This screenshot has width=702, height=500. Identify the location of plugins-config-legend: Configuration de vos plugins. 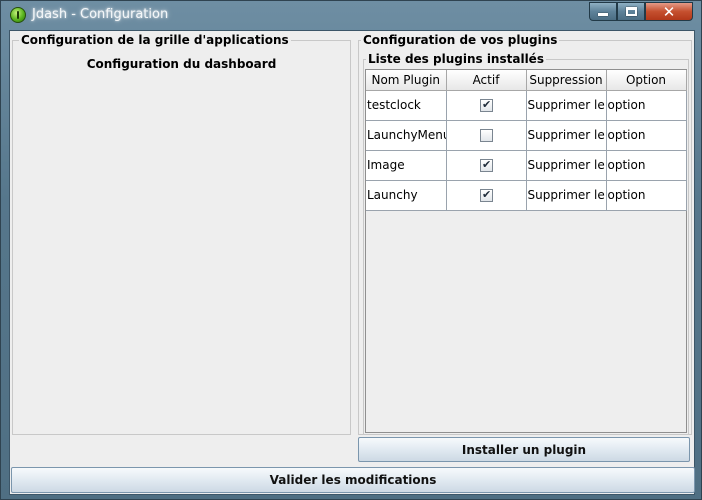
(460, 40).